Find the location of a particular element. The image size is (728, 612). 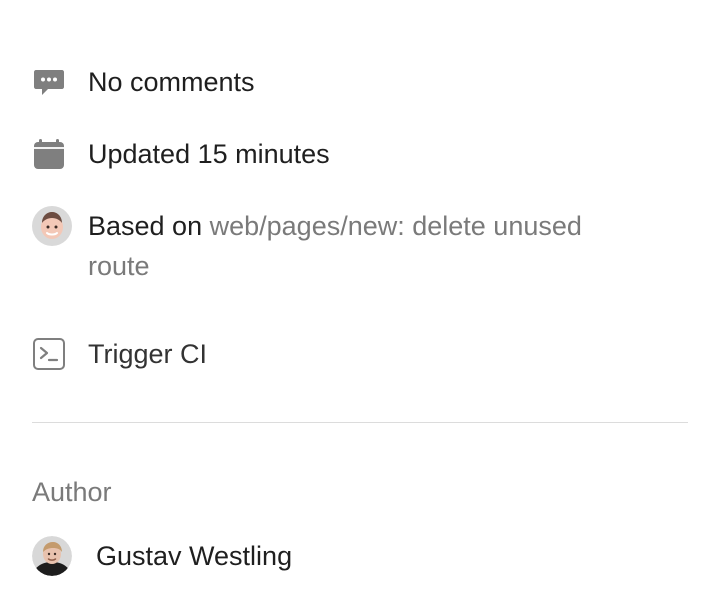

calendar-icon is located at coordinates (52, 154).